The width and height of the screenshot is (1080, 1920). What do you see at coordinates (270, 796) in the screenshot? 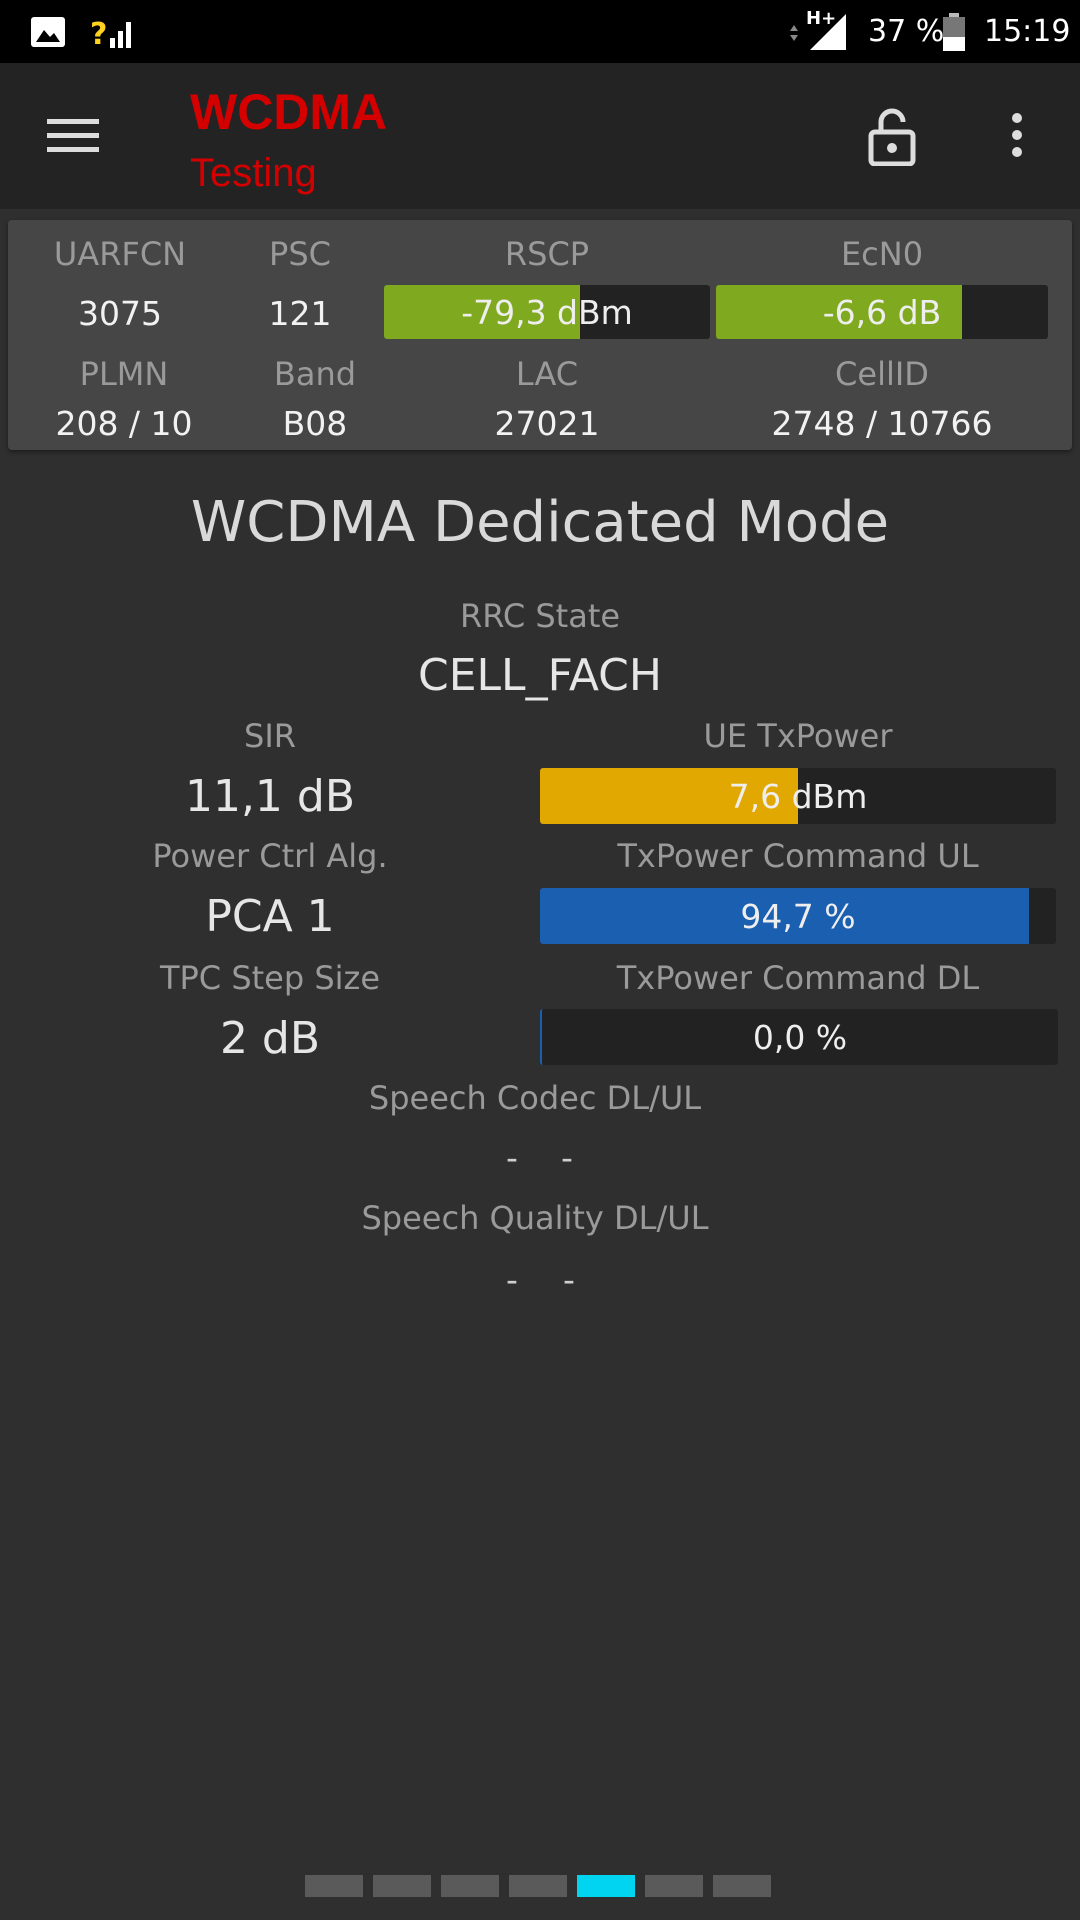
I see `sir-value: 11,1 dB` at bounding box center [270, 796].